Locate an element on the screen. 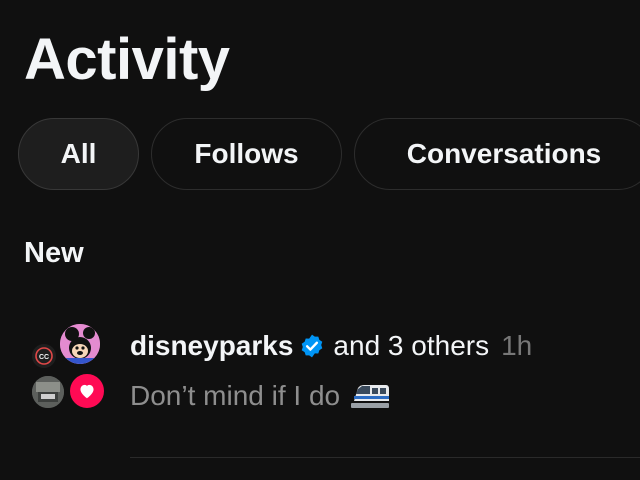  section-heading-new: New is located at coordinates (54, 253).